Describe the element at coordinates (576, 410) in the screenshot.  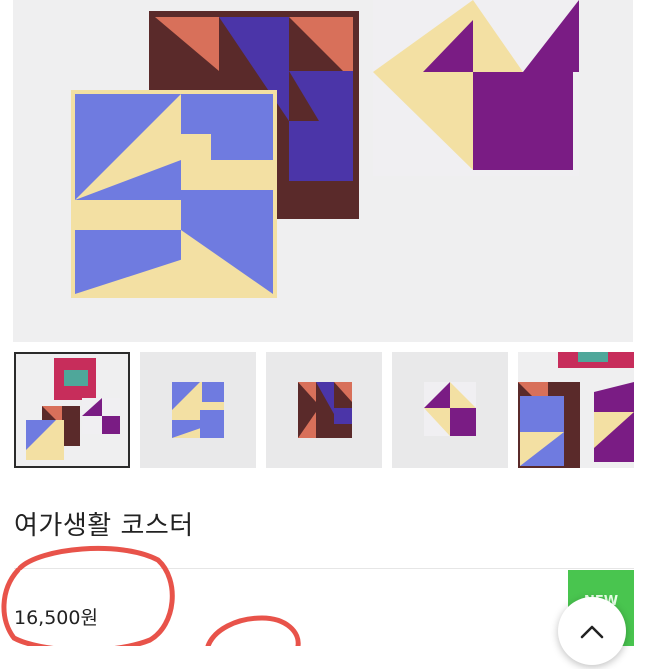
I see `thumbnail-scattered-coasters` at that location.